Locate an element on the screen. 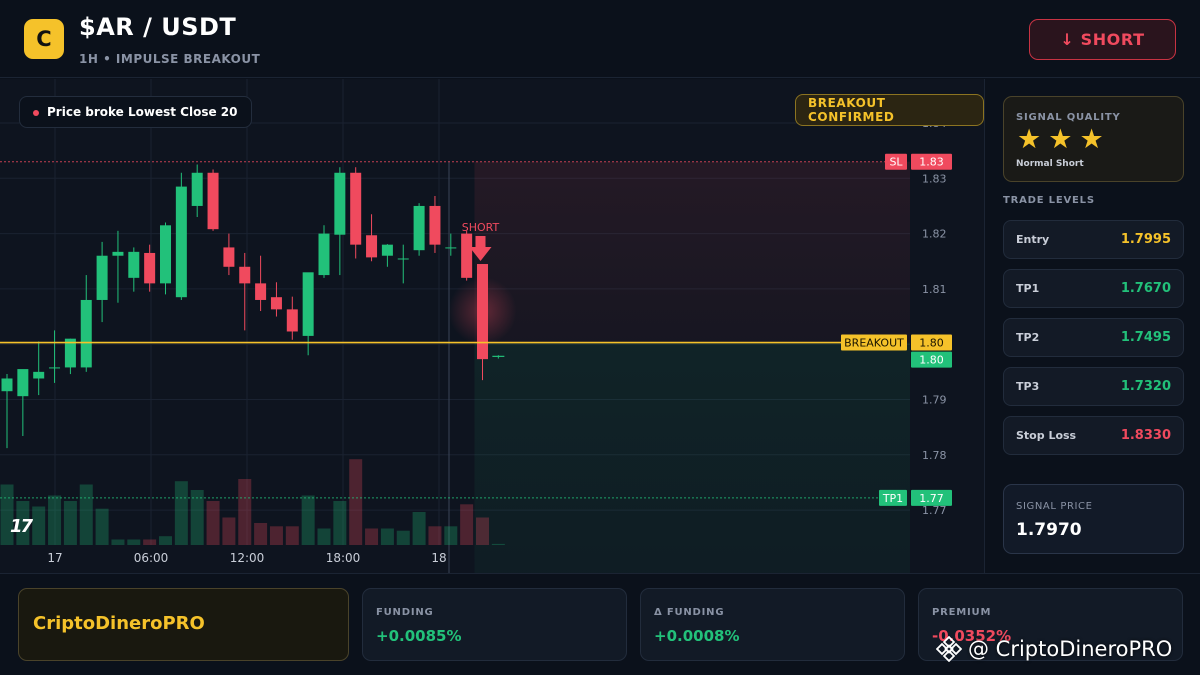  signal-price-title: SIGNAL PRICE is located at coordinates (1054, 506).